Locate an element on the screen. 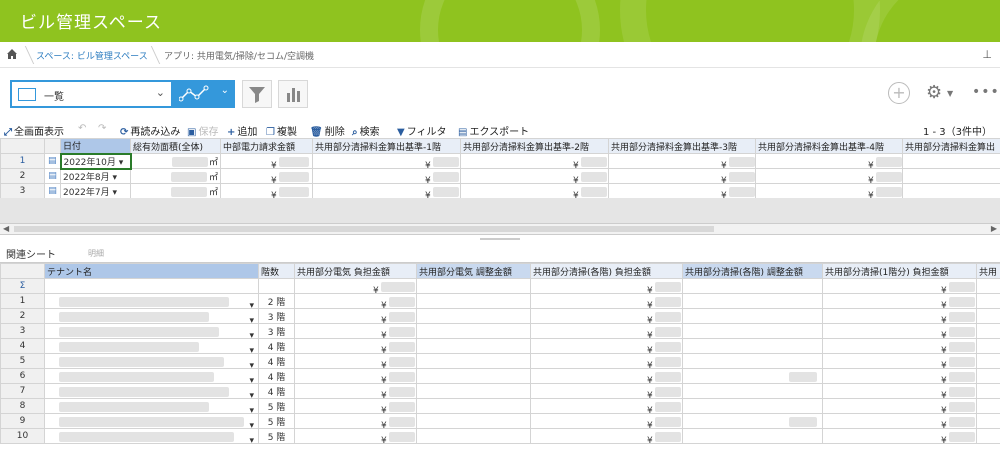 This screenshot has height=451, width=1000. floor-cell: 3 階 is located at coordinates (276, 331).